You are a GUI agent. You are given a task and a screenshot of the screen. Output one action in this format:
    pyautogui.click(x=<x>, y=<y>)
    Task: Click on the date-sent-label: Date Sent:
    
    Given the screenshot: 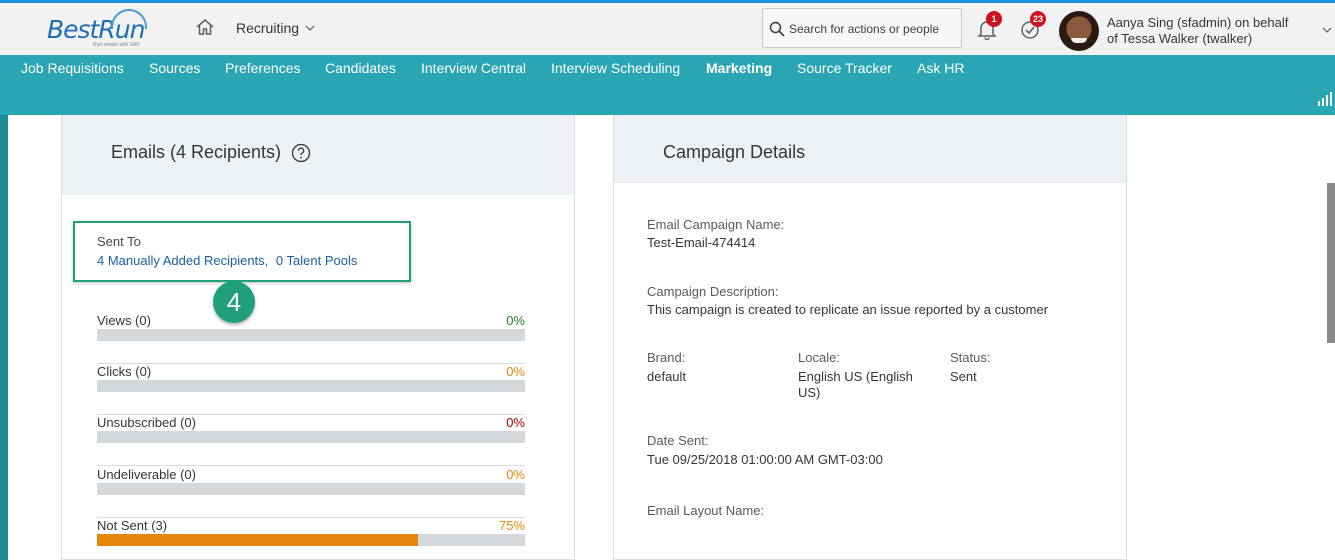 What is the action you would take?
    pyautogui.click(x=678, y=440)
    